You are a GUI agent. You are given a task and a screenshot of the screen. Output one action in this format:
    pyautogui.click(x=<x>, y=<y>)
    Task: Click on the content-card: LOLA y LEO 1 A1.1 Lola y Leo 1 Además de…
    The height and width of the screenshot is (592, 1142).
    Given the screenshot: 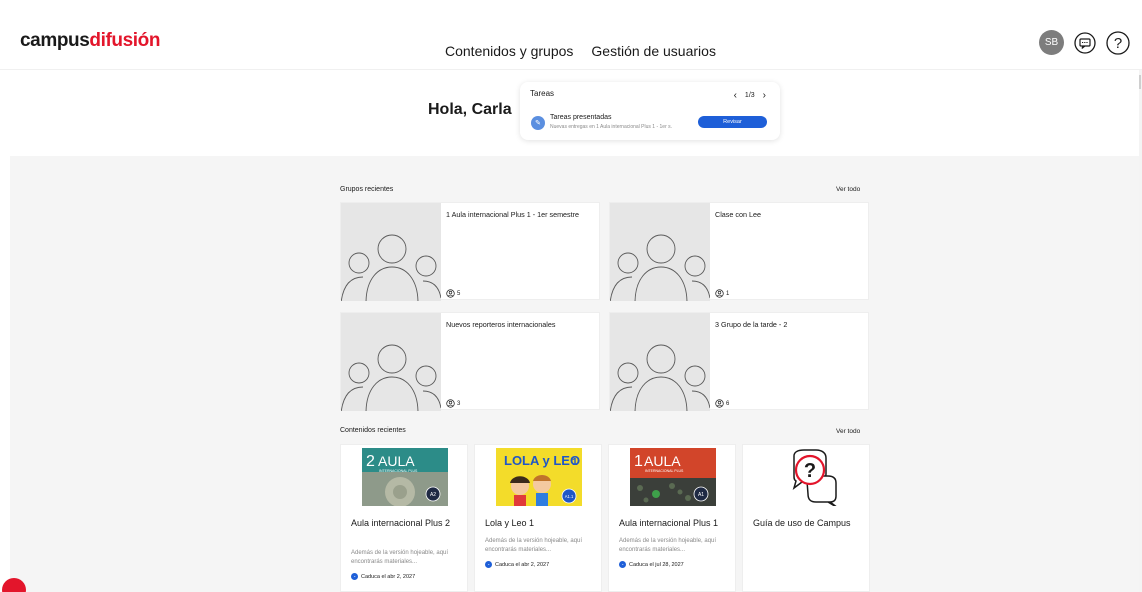 What is the action you would take?
    pyautogui.click(x=538, y=518)
    